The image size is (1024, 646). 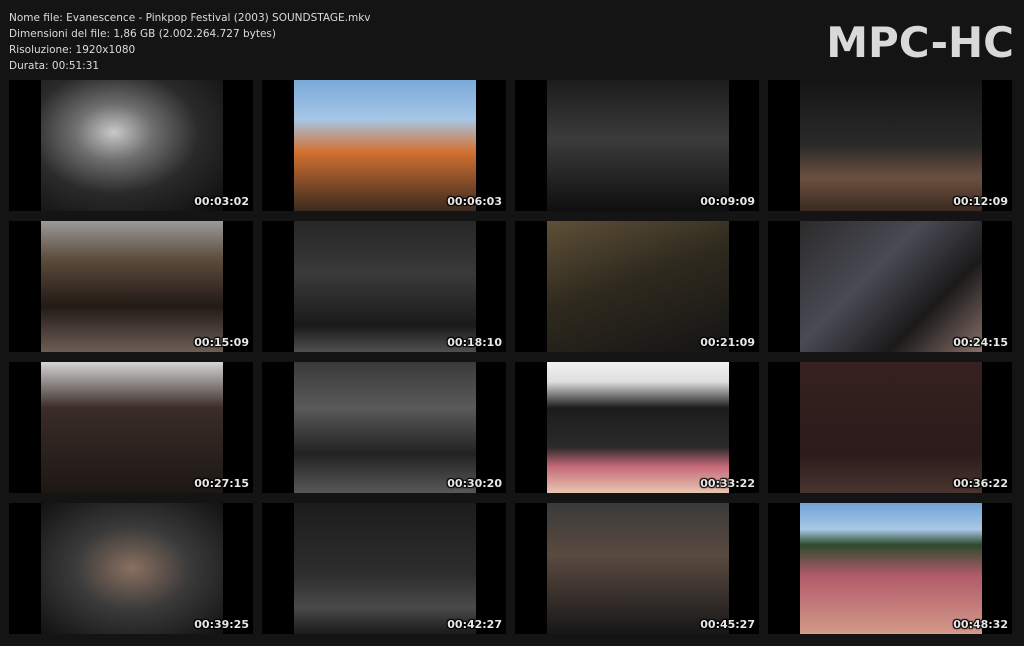 What do you see at coordinates (54, 66) in the screenshot?
I see `duration: Durata: 00:51:31` at bounding box center [54, 66].